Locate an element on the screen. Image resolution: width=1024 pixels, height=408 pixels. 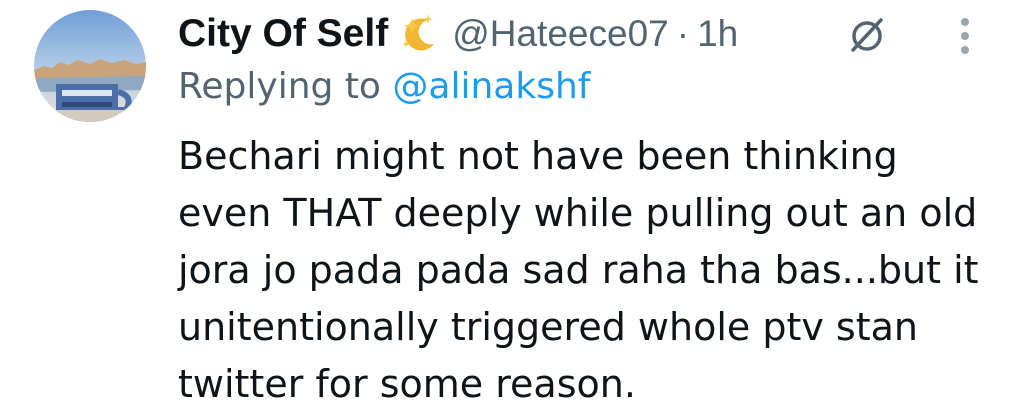
tweet-header: City Of Self @Hateece07 · 1h is located at coordinates (458, 34).